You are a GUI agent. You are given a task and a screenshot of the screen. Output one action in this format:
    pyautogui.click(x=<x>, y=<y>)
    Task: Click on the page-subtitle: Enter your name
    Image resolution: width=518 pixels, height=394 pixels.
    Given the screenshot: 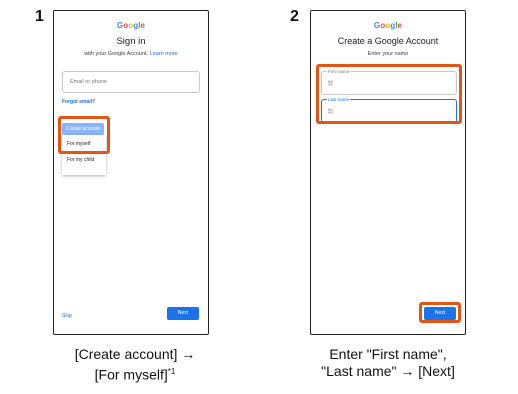 What is the action you would take?
    pyautogui.click(x=388, y=54)
    